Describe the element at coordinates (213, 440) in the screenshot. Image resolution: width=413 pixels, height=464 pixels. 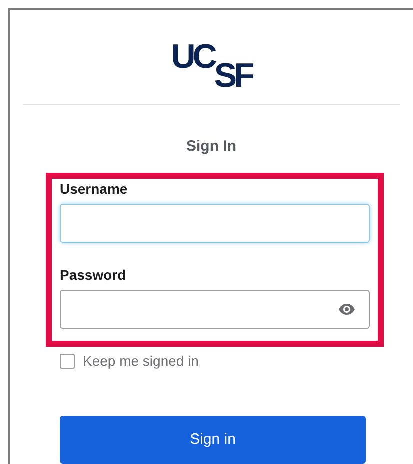
I see `sign-in-button: Sign in` at that location.